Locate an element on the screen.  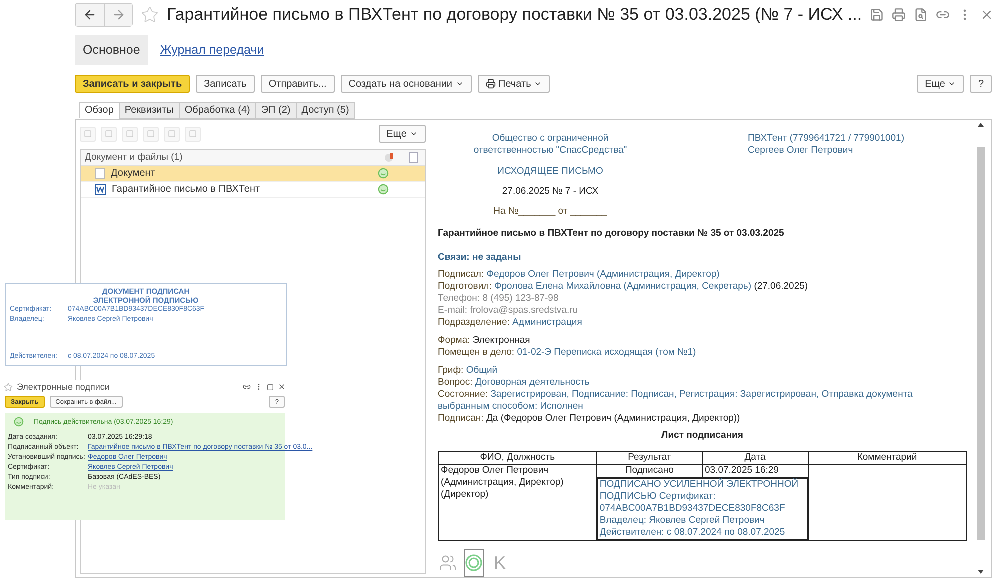
print-icon is located at coordinates (899, 15).